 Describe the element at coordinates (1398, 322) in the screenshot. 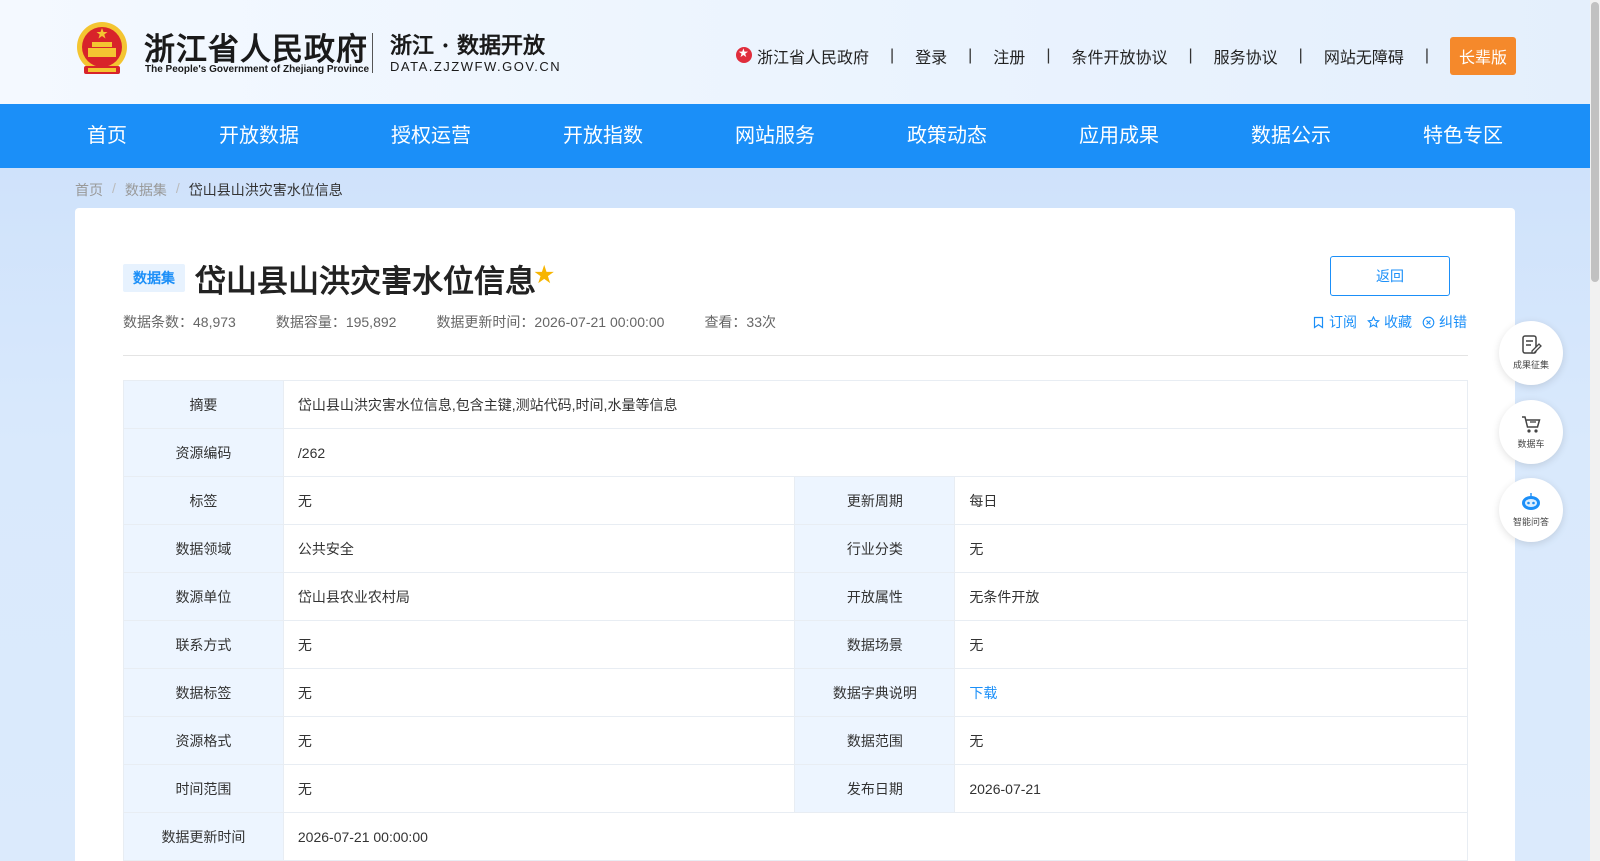

I see `favorite-label: 收藏` at that location.